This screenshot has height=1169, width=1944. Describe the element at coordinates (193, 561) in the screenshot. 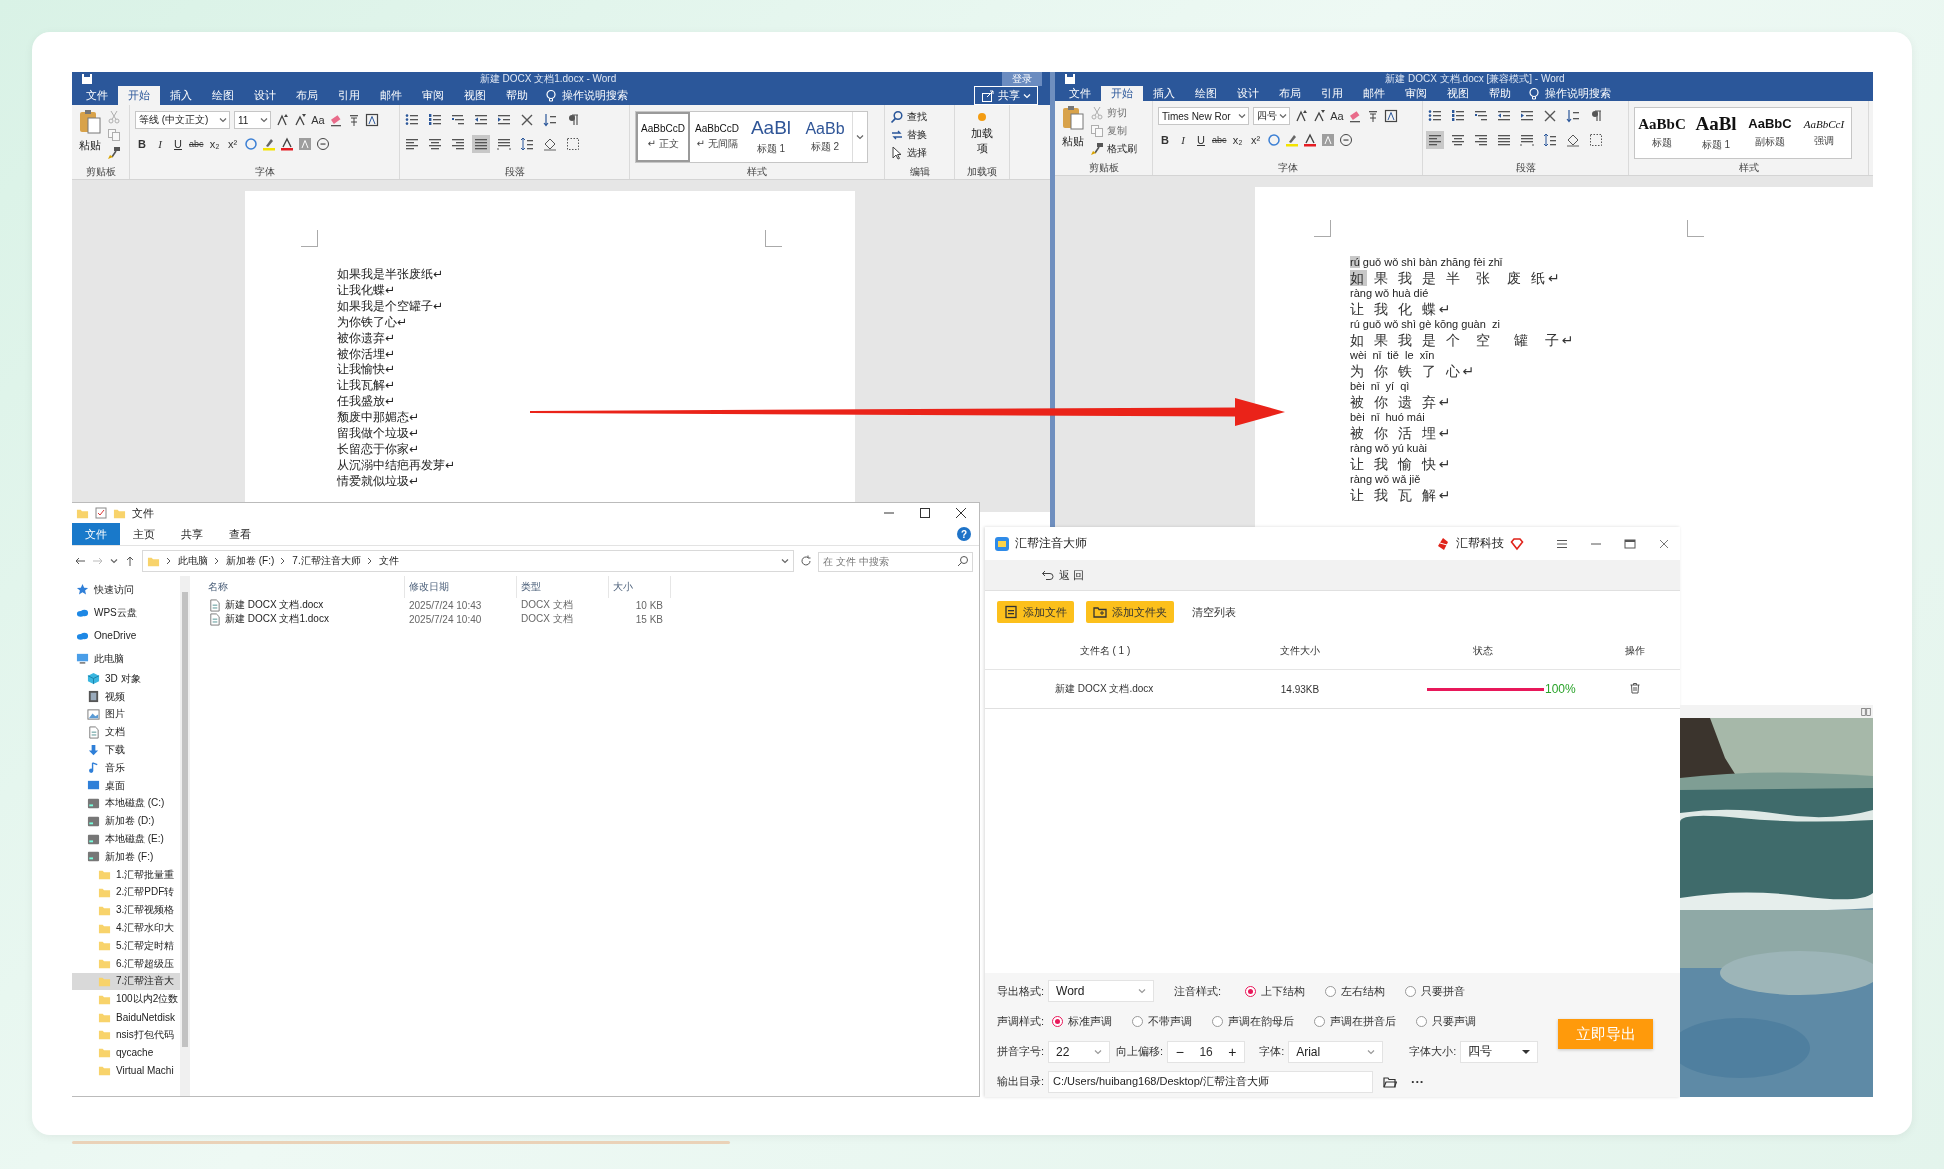

I see `breadcrumb: 此电脑` at that location.